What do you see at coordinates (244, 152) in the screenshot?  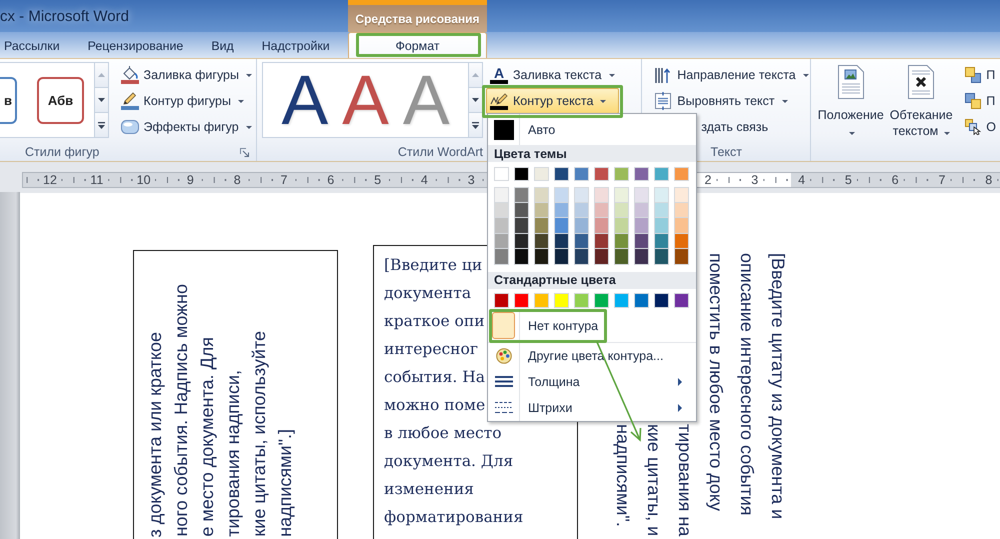 I see `dialog-launcher-icon` at bounding box center [244, 152].